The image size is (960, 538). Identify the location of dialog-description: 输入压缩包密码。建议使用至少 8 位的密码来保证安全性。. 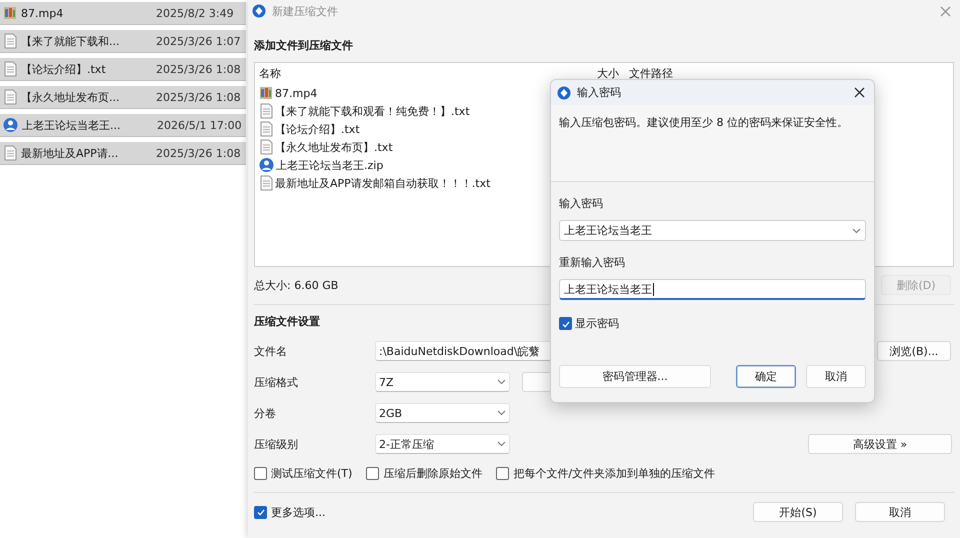
(712, 143).